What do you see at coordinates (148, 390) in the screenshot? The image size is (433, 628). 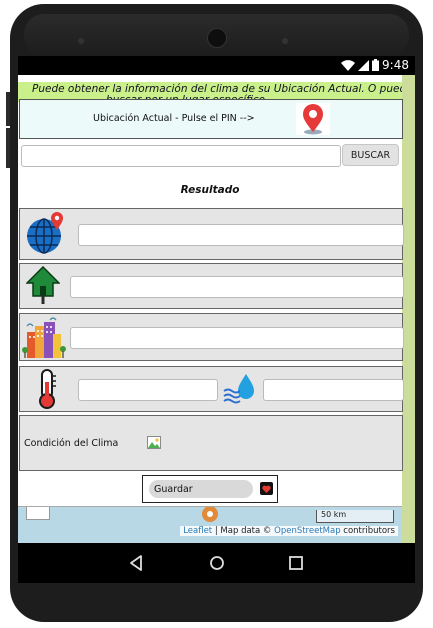 I see `temperature-field` at bounding box center [148, 390].